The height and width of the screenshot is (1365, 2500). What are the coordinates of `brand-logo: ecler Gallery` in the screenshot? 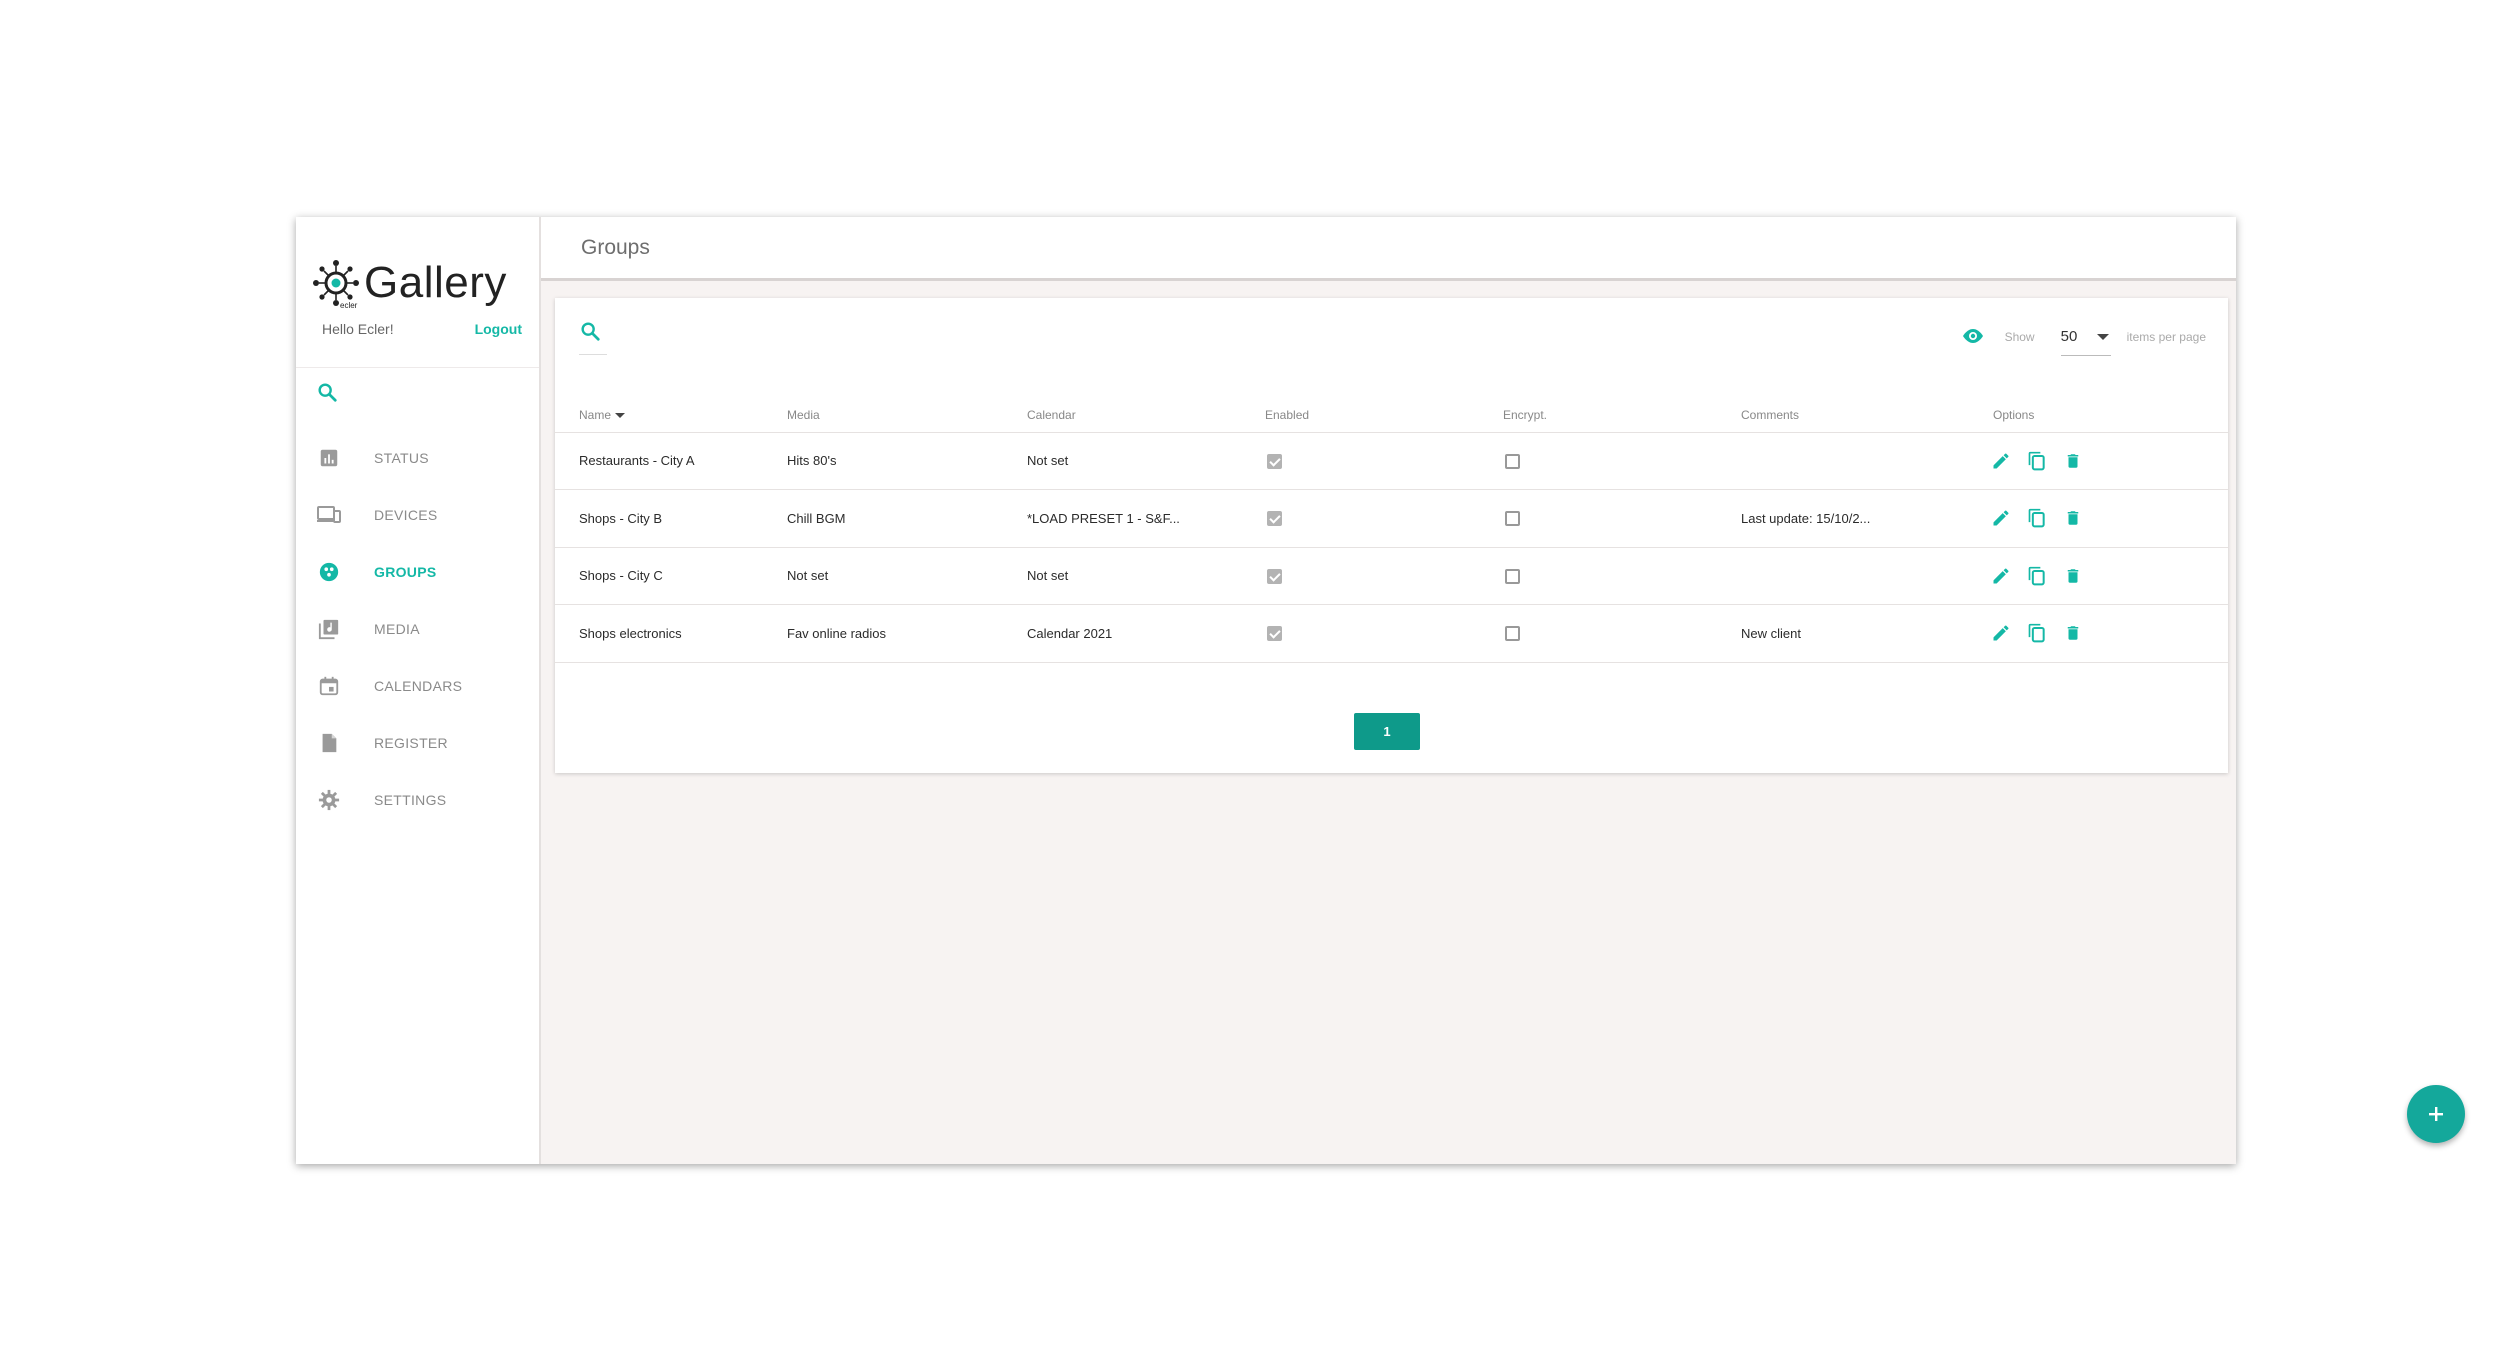 It's located at (408, 283).